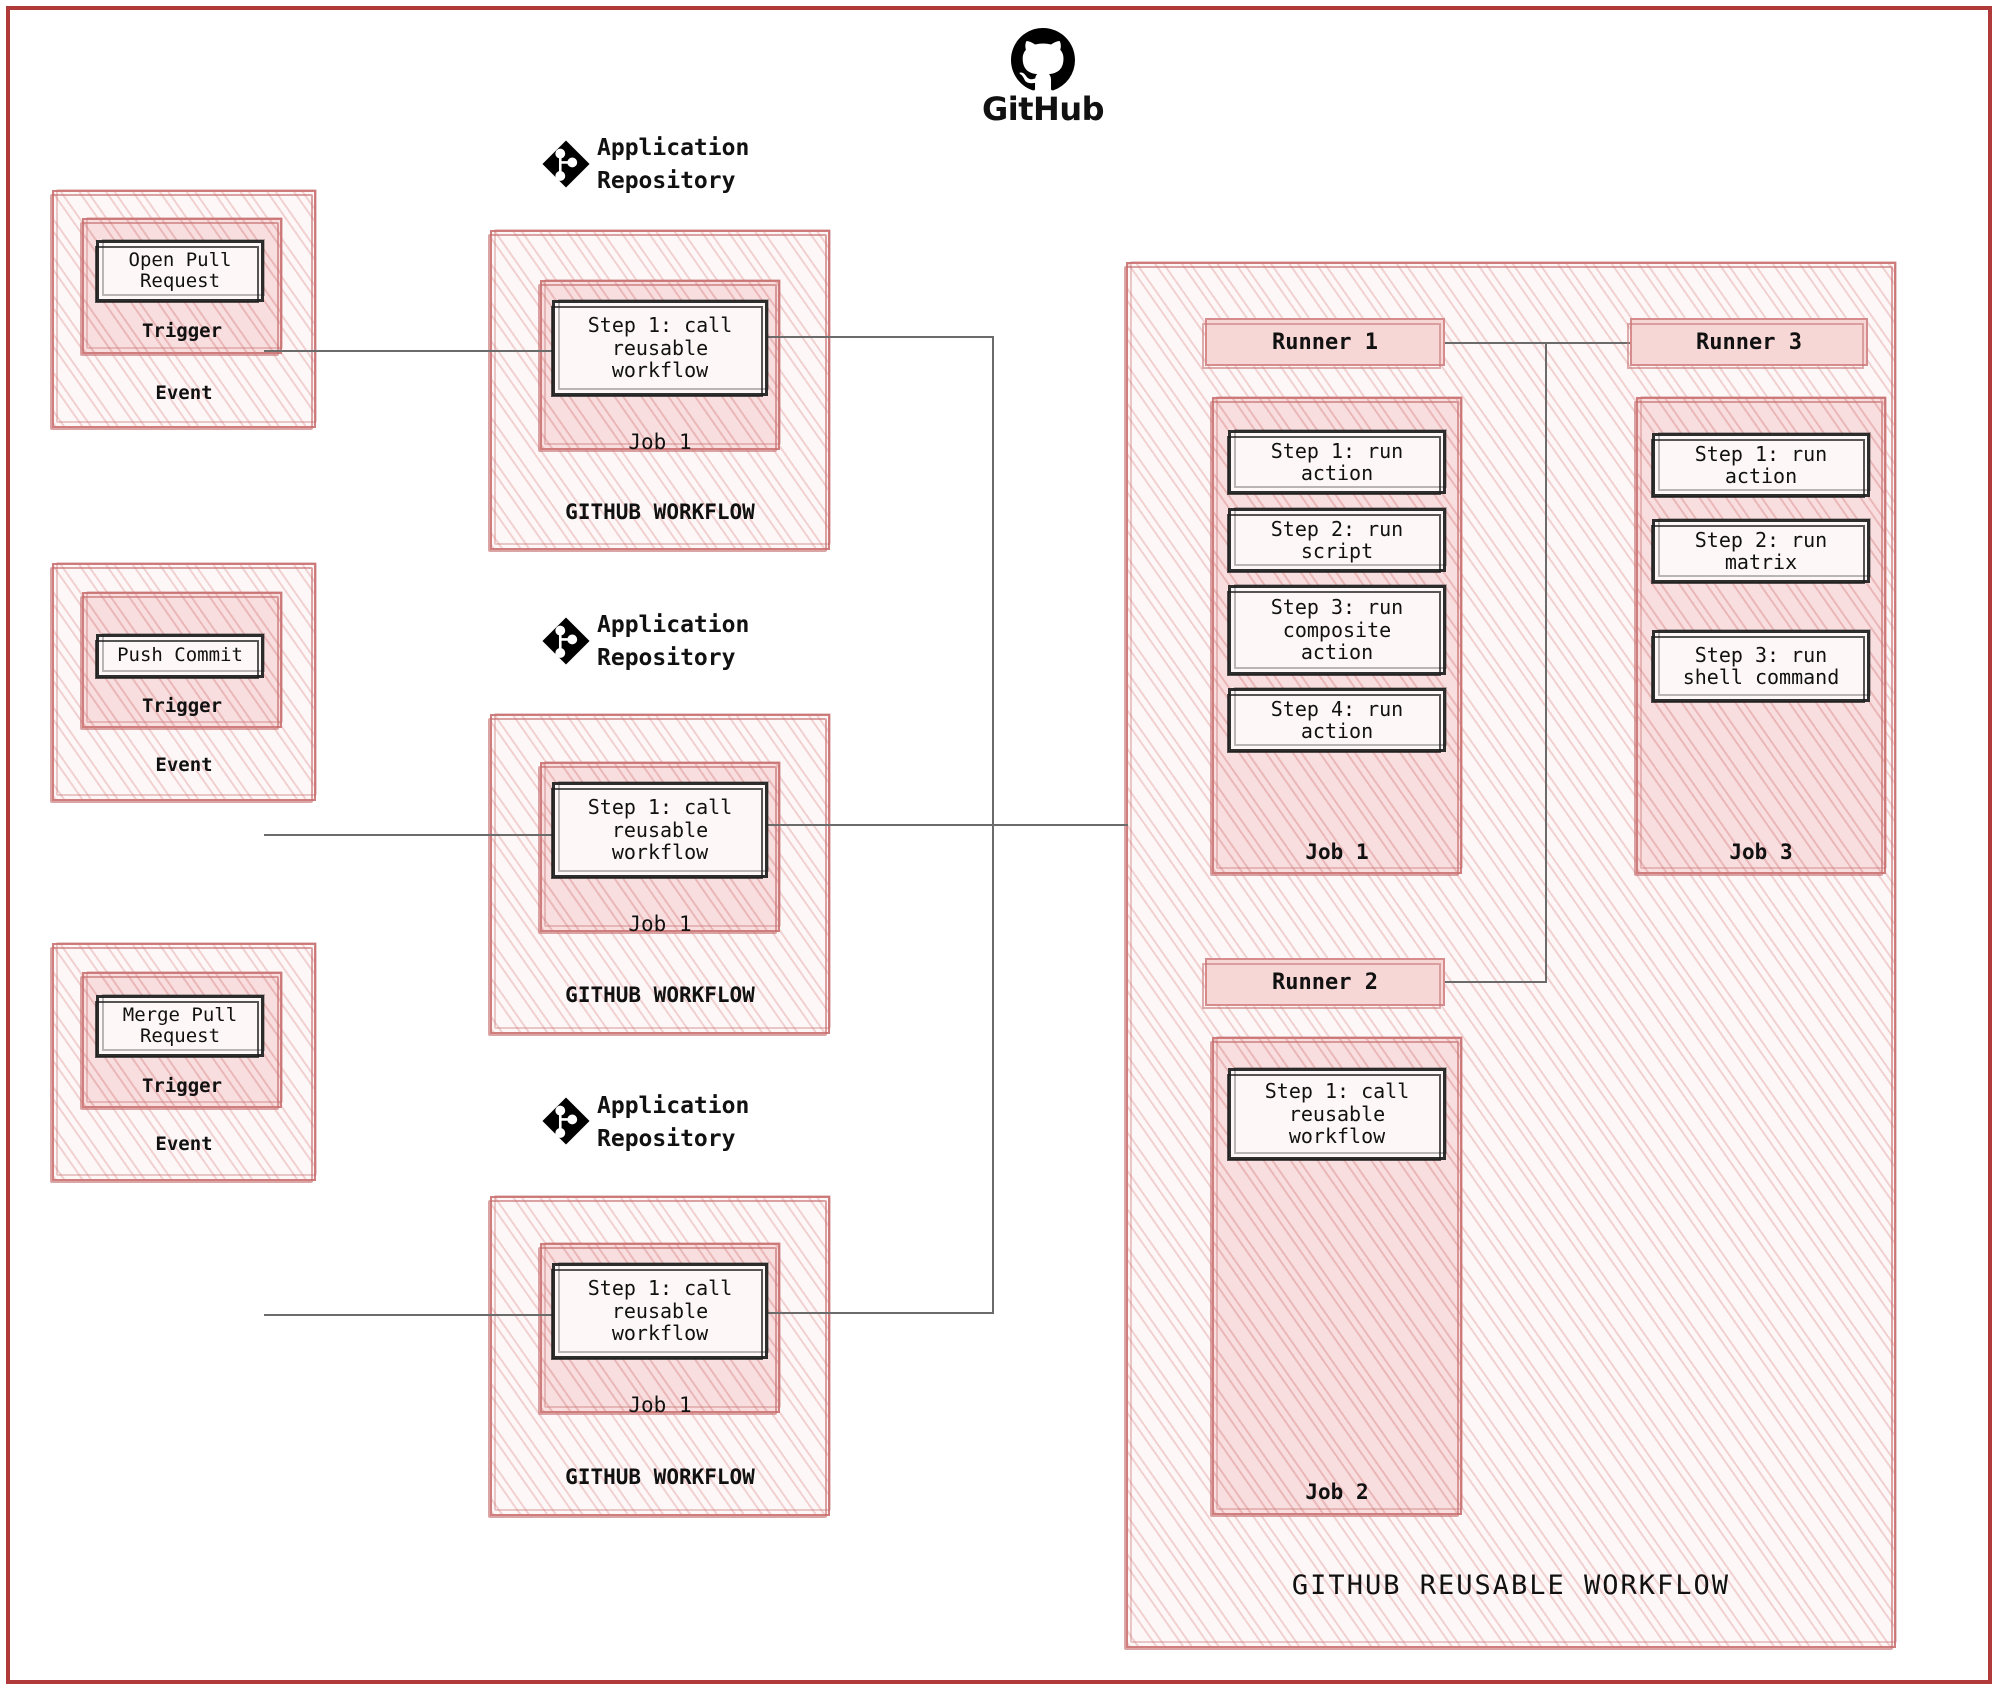 Image resolution: width=2000 pixels, height=1691 pixels. I want to click on connector-bus-to-runner2, so click(1495, 982).